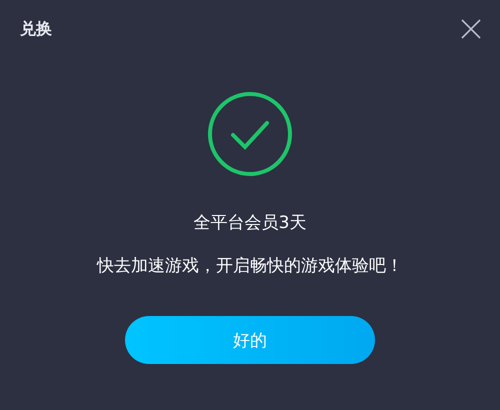  I want to click on ok-button: 好的, so click(250, 340).